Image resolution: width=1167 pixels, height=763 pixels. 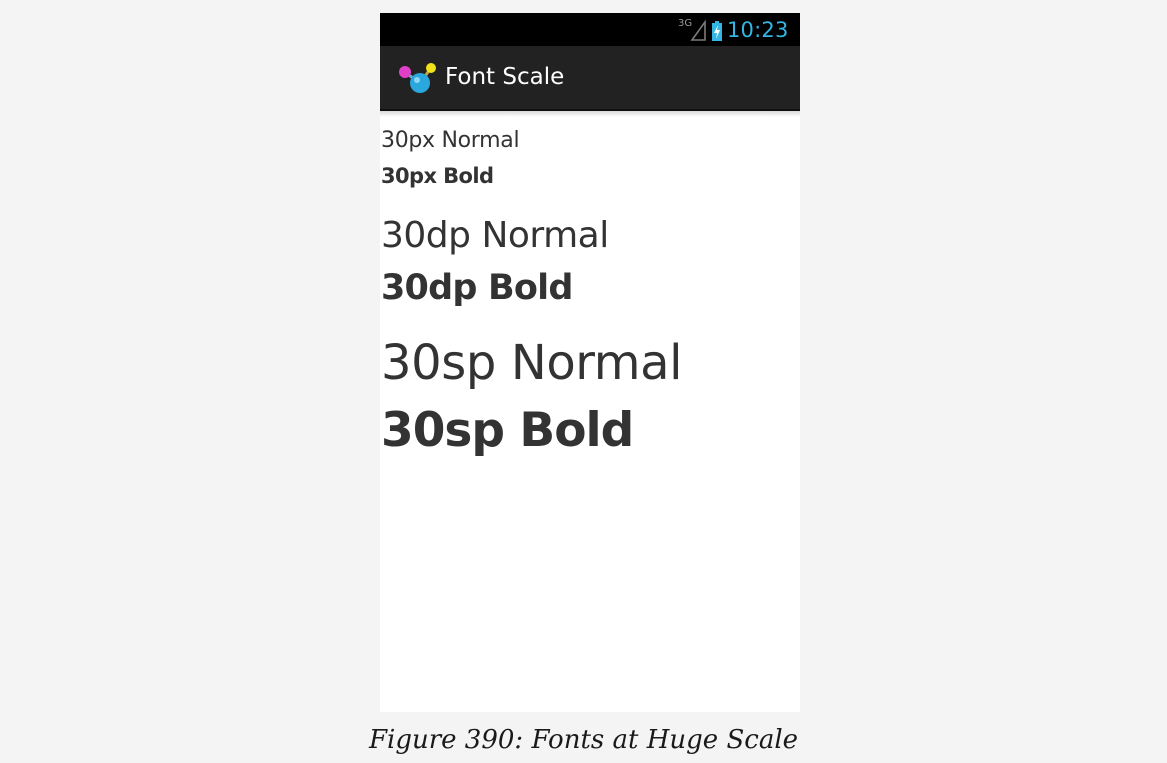 I want to click on text-30sp-bold: 30sp Bold, so click(x=507, y=430).